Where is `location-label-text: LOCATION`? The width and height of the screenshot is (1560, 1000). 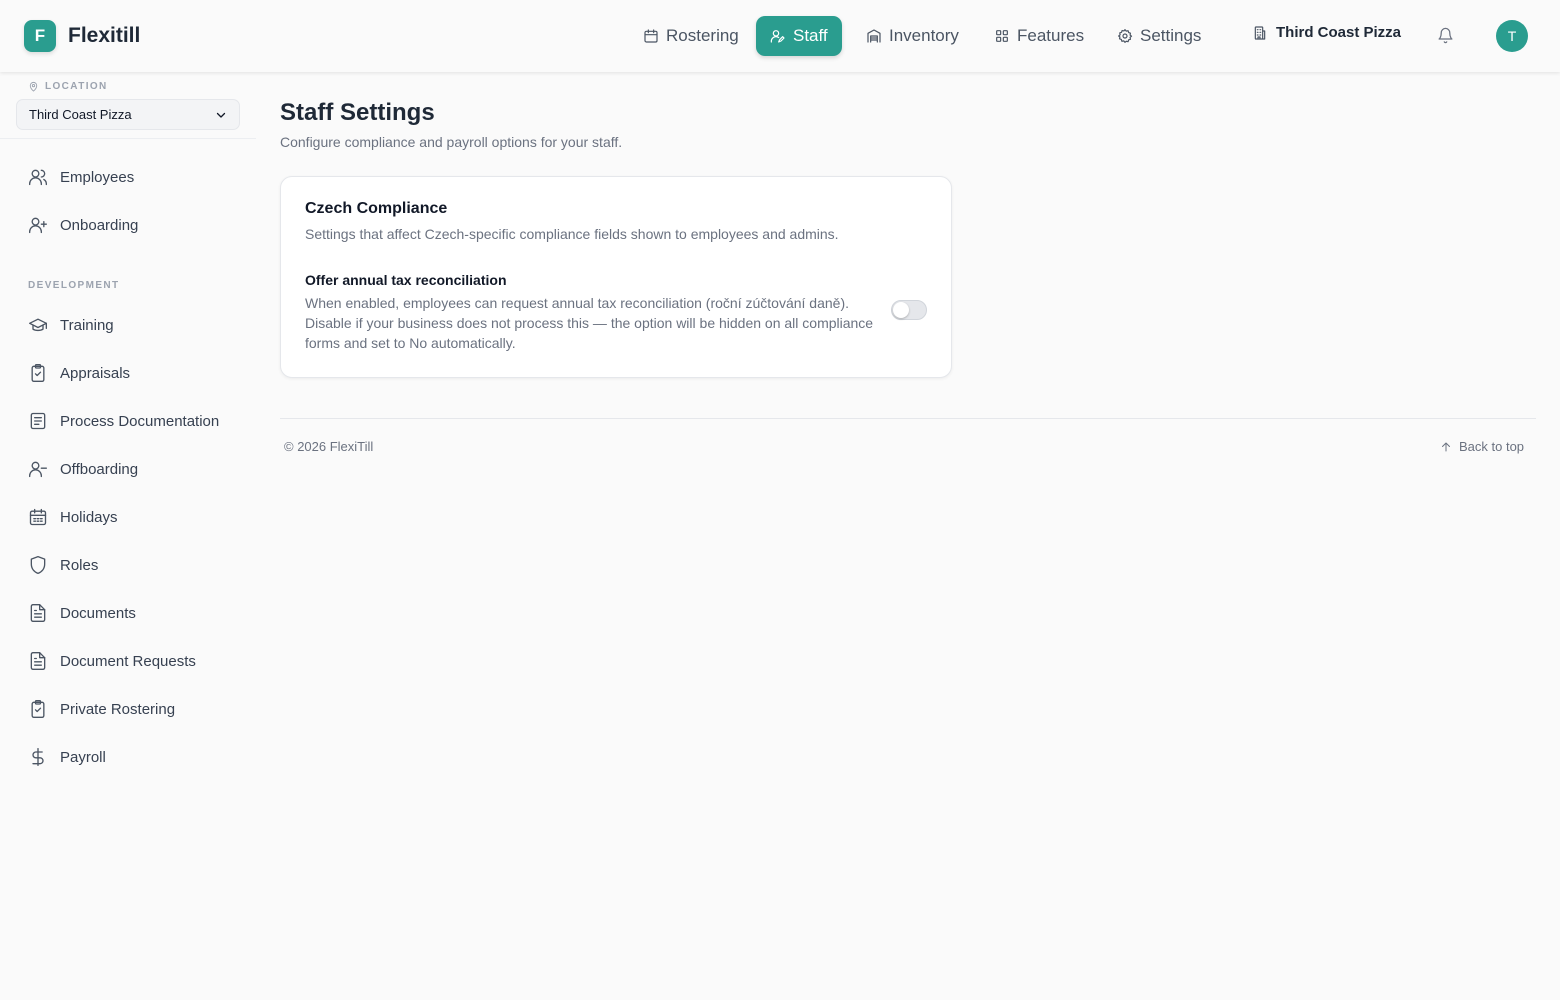
location-label-text: LOCATION is located at coordinates (76, 86).